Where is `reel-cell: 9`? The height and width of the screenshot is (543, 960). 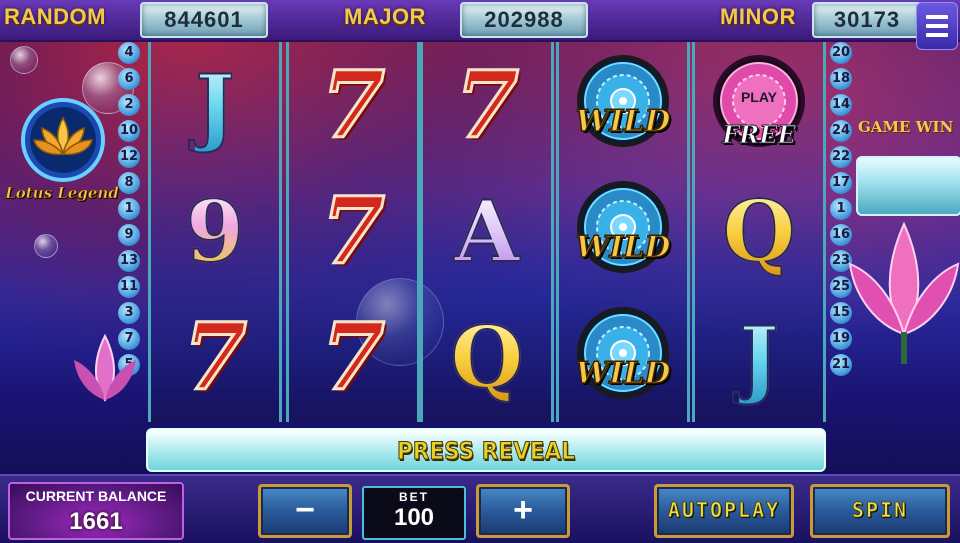
reel-cell: 9 is located at coordinates (215, 231).